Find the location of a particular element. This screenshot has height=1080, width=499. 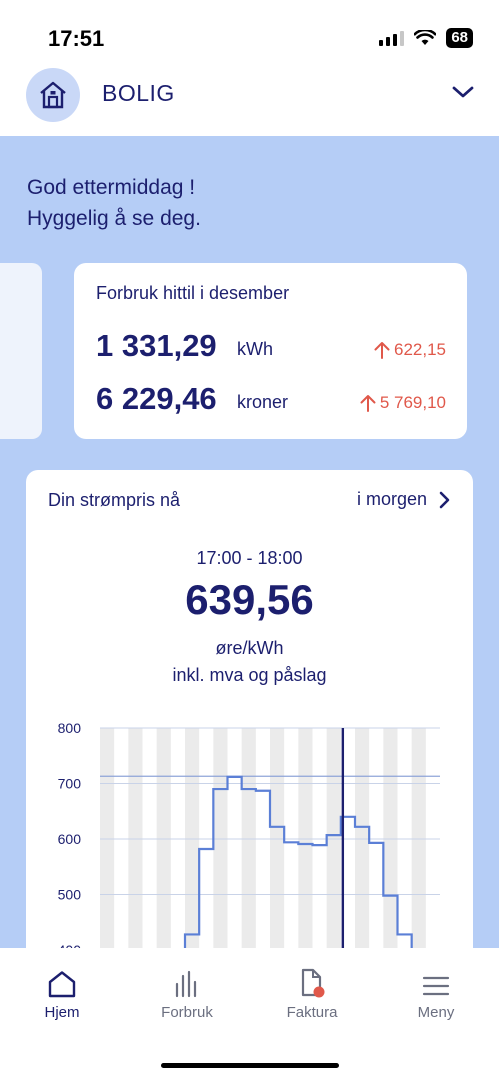

tab-menu: Meny is located at coordinates (436, 994).